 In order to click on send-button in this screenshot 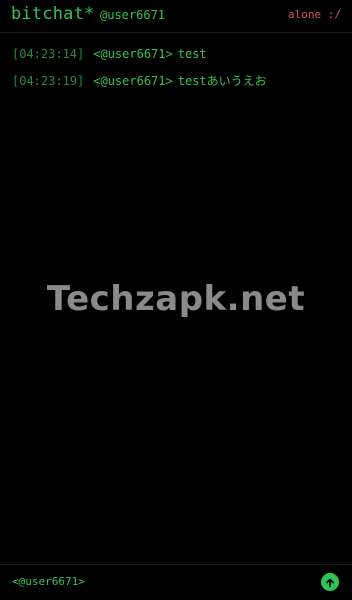, I will do `click(330, 582)`.